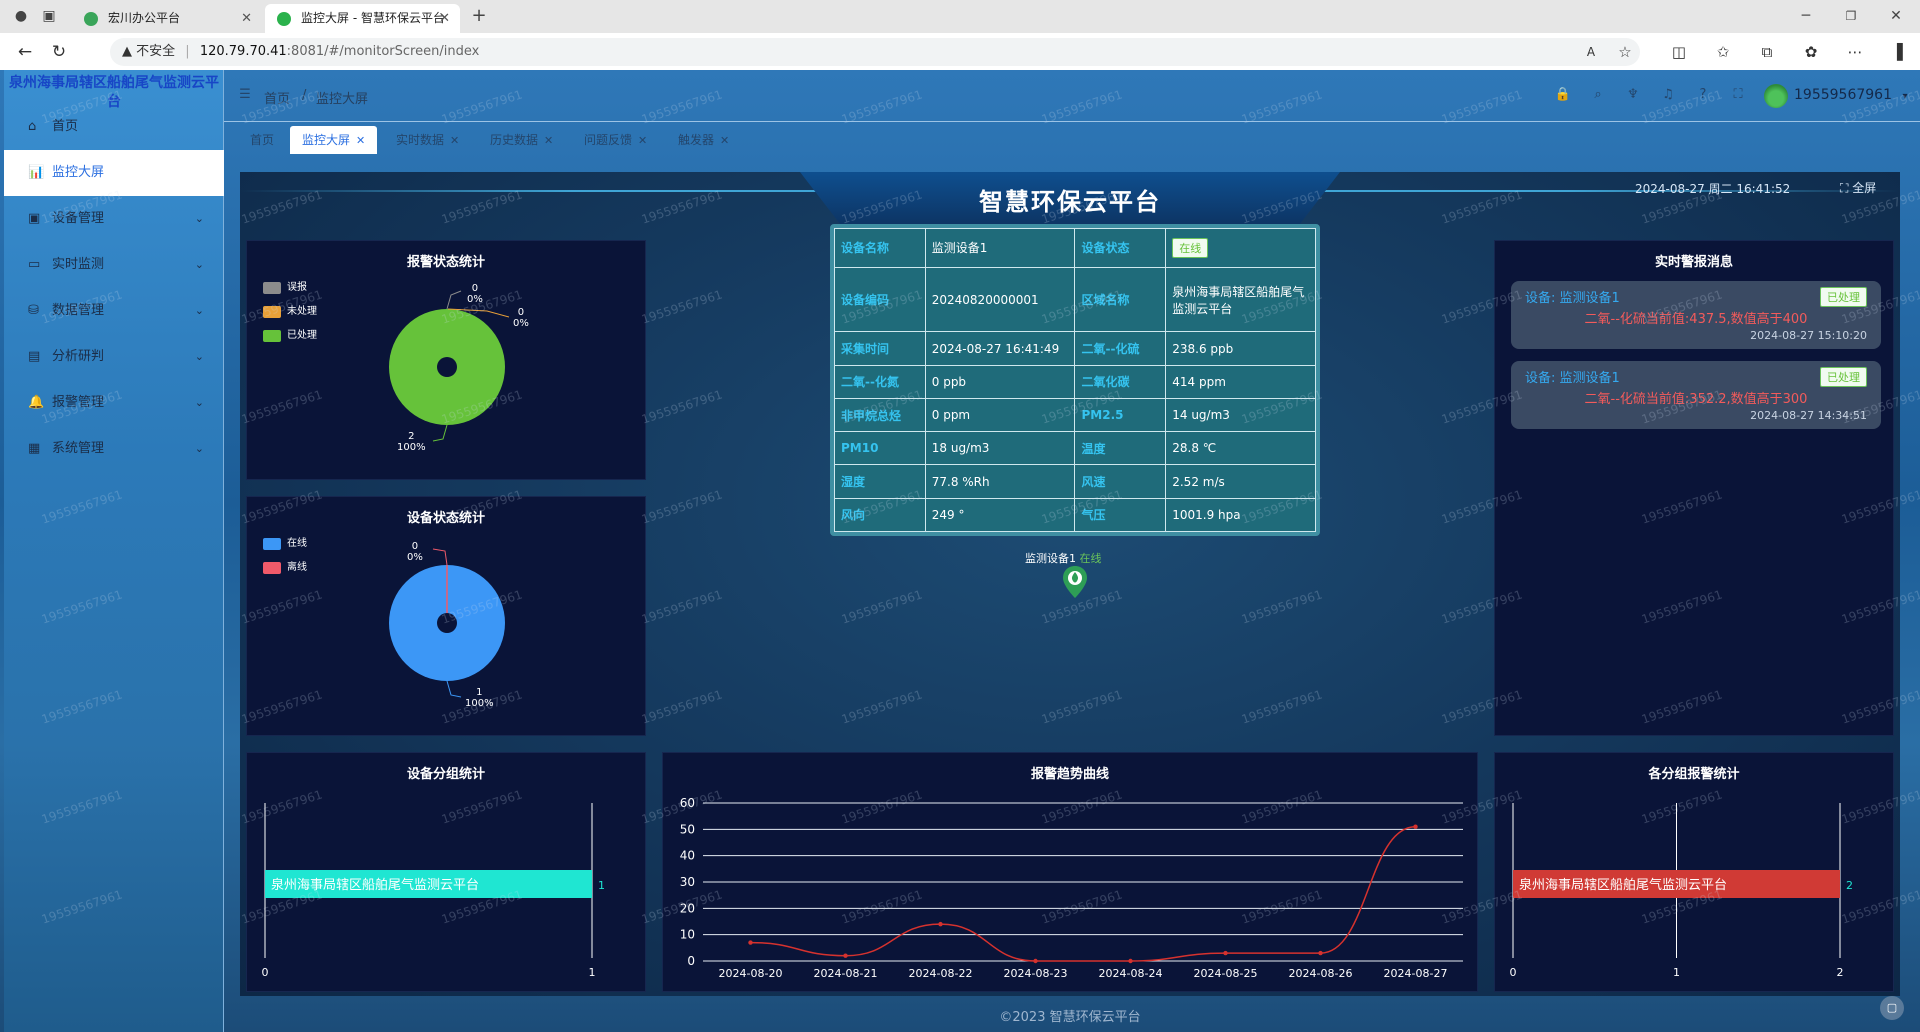 The image size is (1920, 1032). Describe the element at coordinates (262, 140) in the screenshot. I see `page-tab: 首页` at that location.